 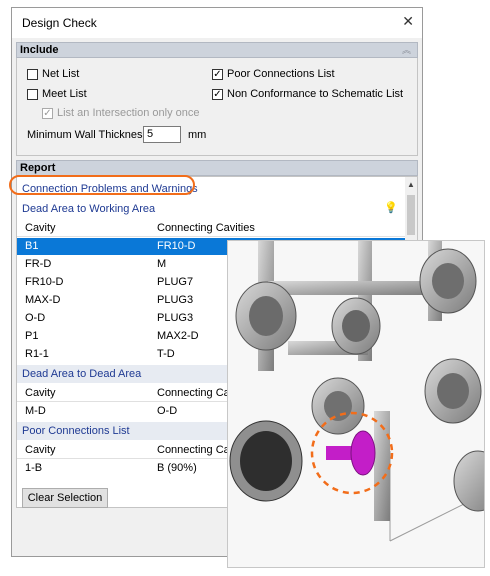 What do you see at coordinates (38, 168) in the screenshot?
I see `report-header-label: Report` at bounding box center [38, 168].